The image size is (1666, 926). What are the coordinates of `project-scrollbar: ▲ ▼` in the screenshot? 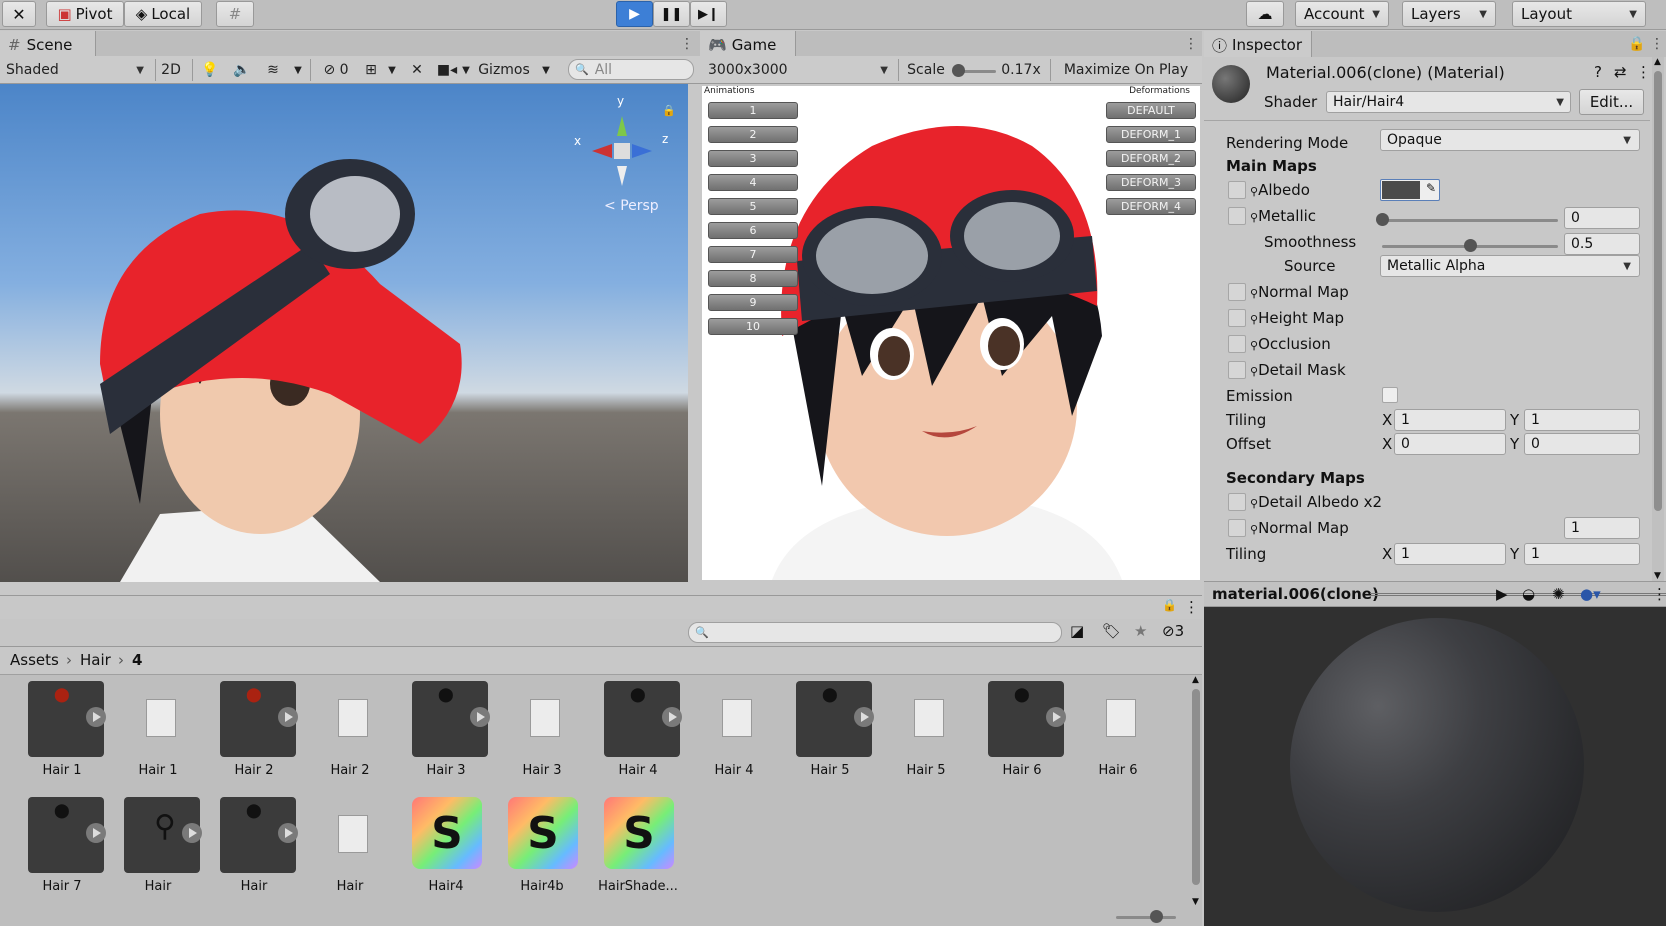 It's located at (1196, 791).